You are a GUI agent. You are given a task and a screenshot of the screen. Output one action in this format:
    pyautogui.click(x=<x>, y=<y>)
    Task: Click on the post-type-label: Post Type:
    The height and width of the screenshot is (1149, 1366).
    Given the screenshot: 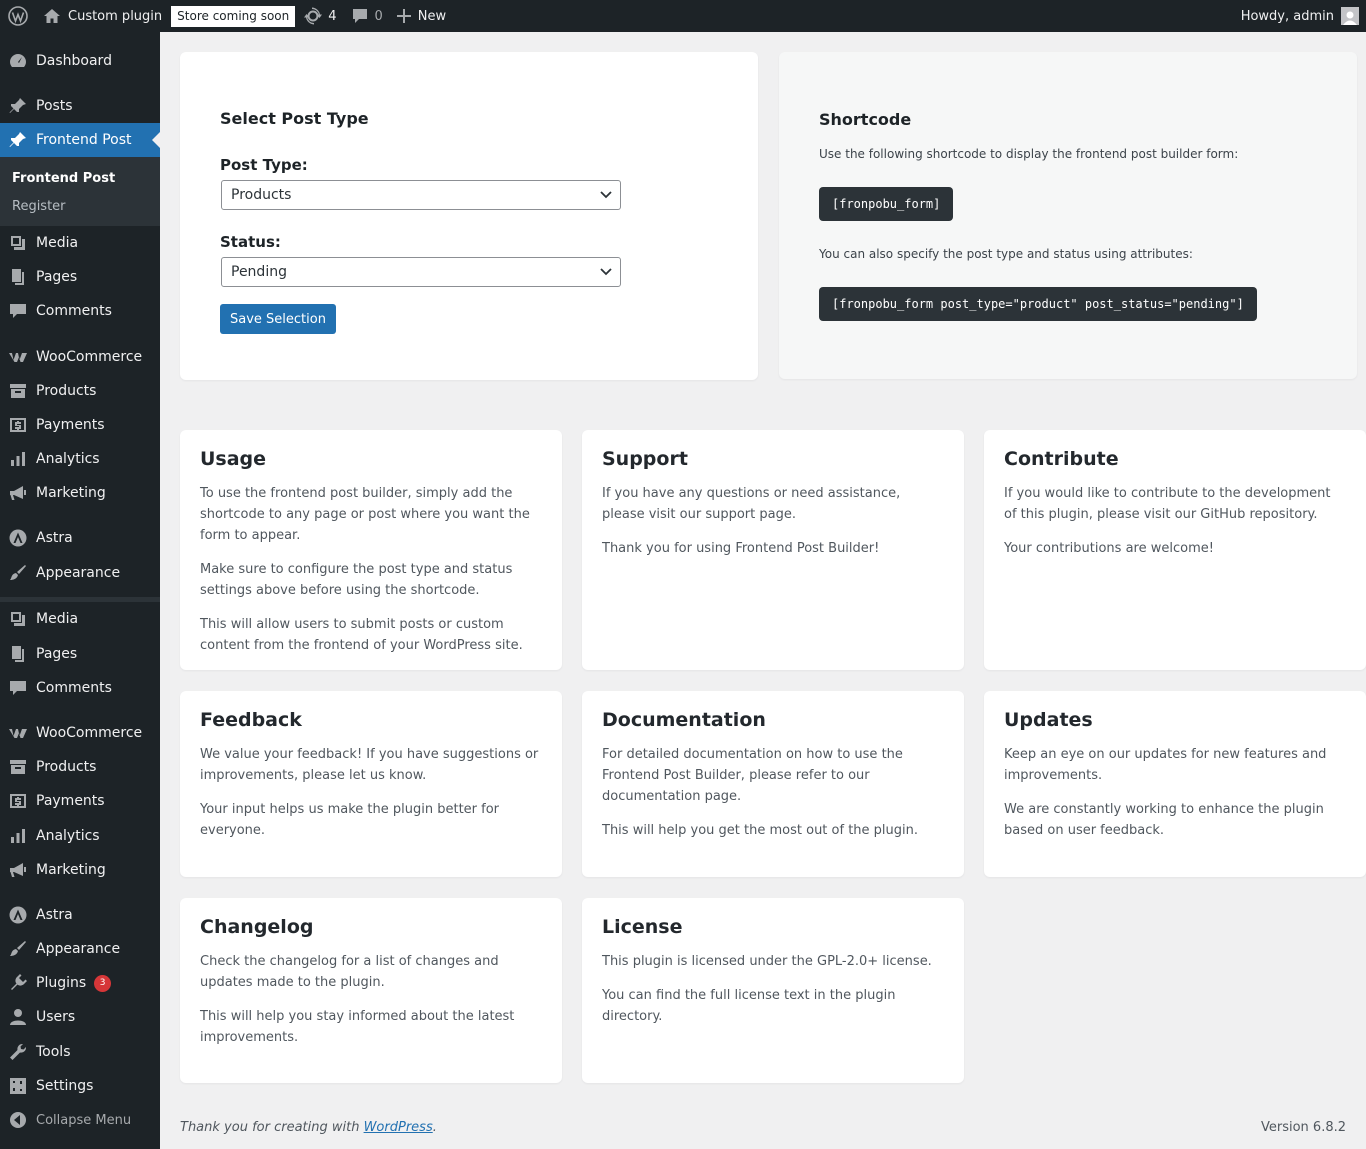 What is the action you would take?
    pyautogui.click(x=264, y=165)
    